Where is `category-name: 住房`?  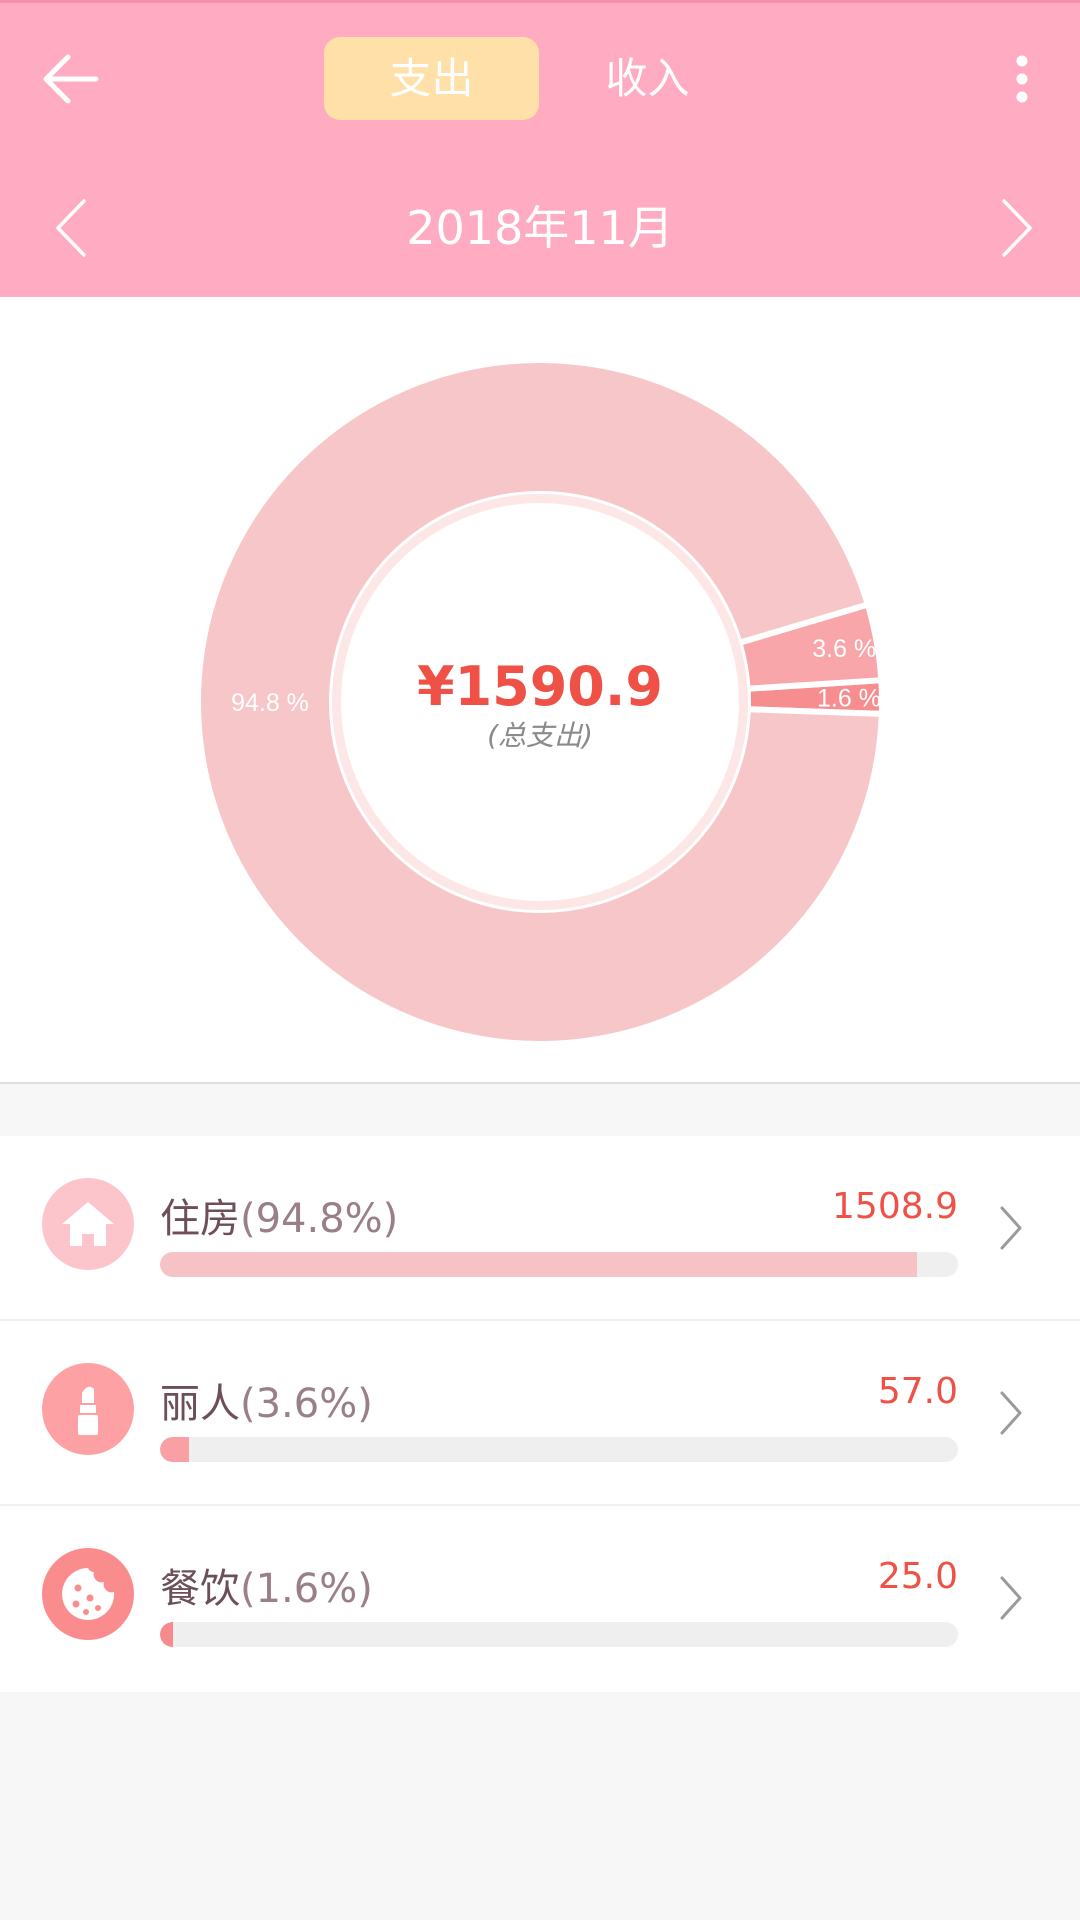 category-name: 住房 is located at coordinates (200, 1219).